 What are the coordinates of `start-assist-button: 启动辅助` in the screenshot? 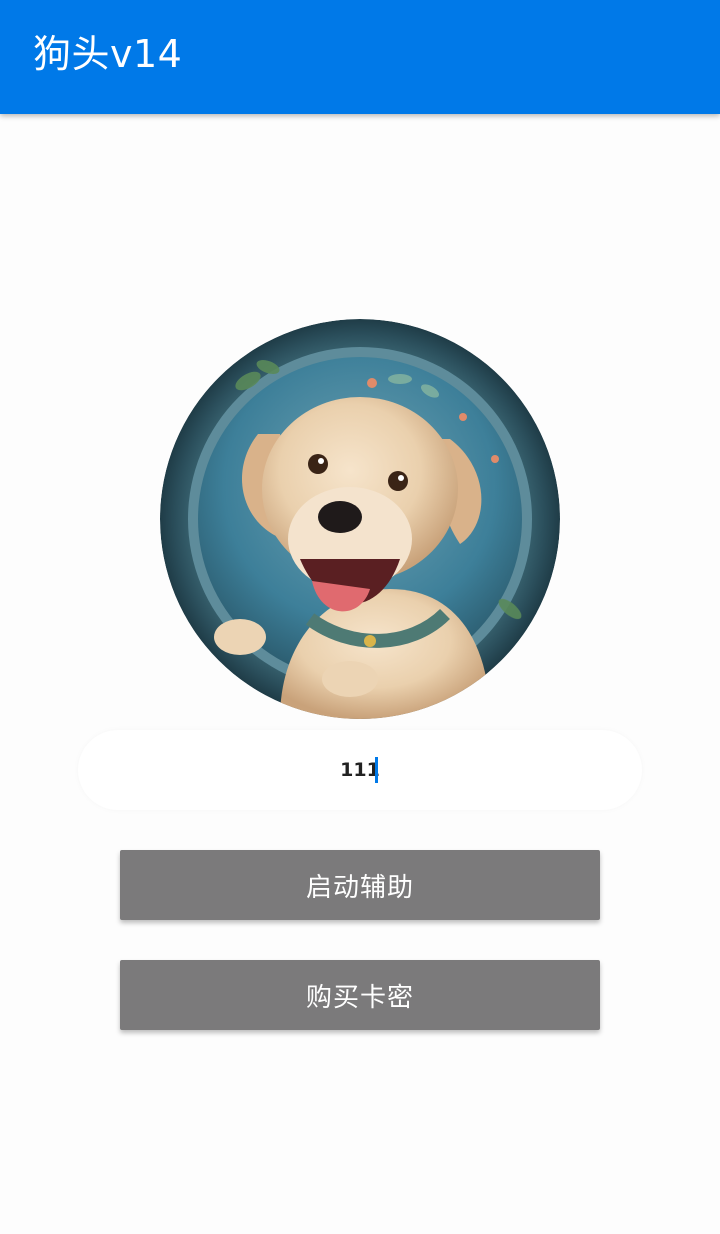 It's located at (360, 885).